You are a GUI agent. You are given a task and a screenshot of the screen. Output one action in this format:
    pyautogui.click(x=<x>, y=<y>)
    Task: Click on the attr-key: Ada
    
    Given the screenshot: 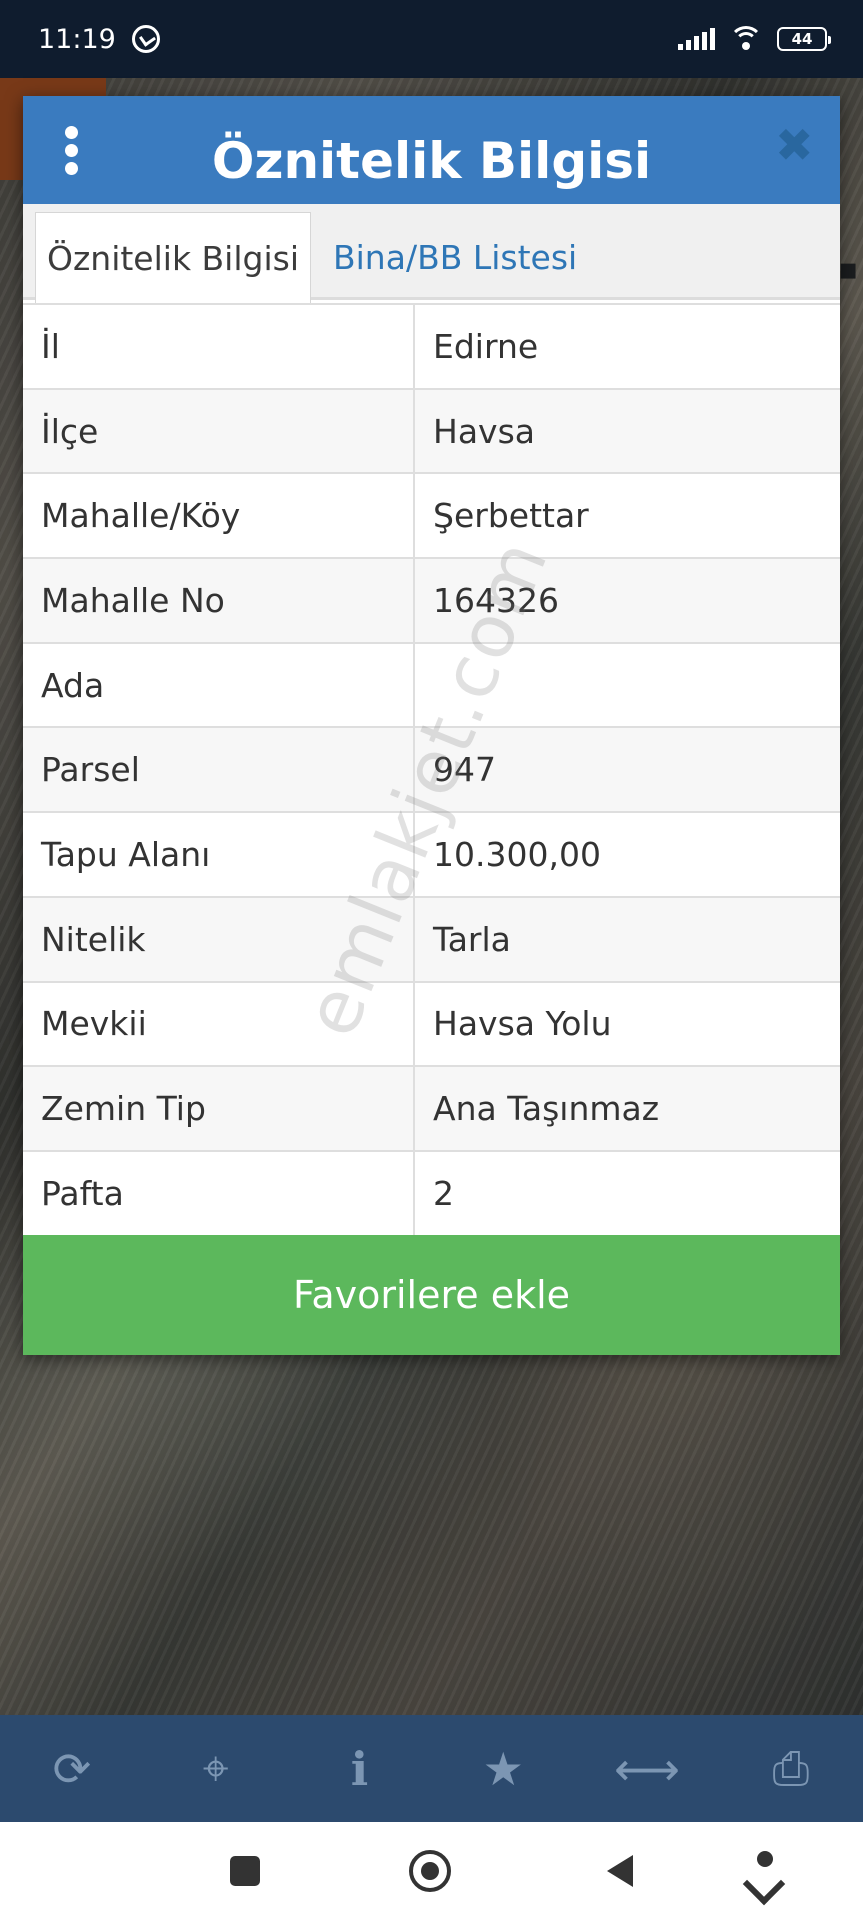 What is the action you would take?
    pyautogui.click(x=219, y=685)
    